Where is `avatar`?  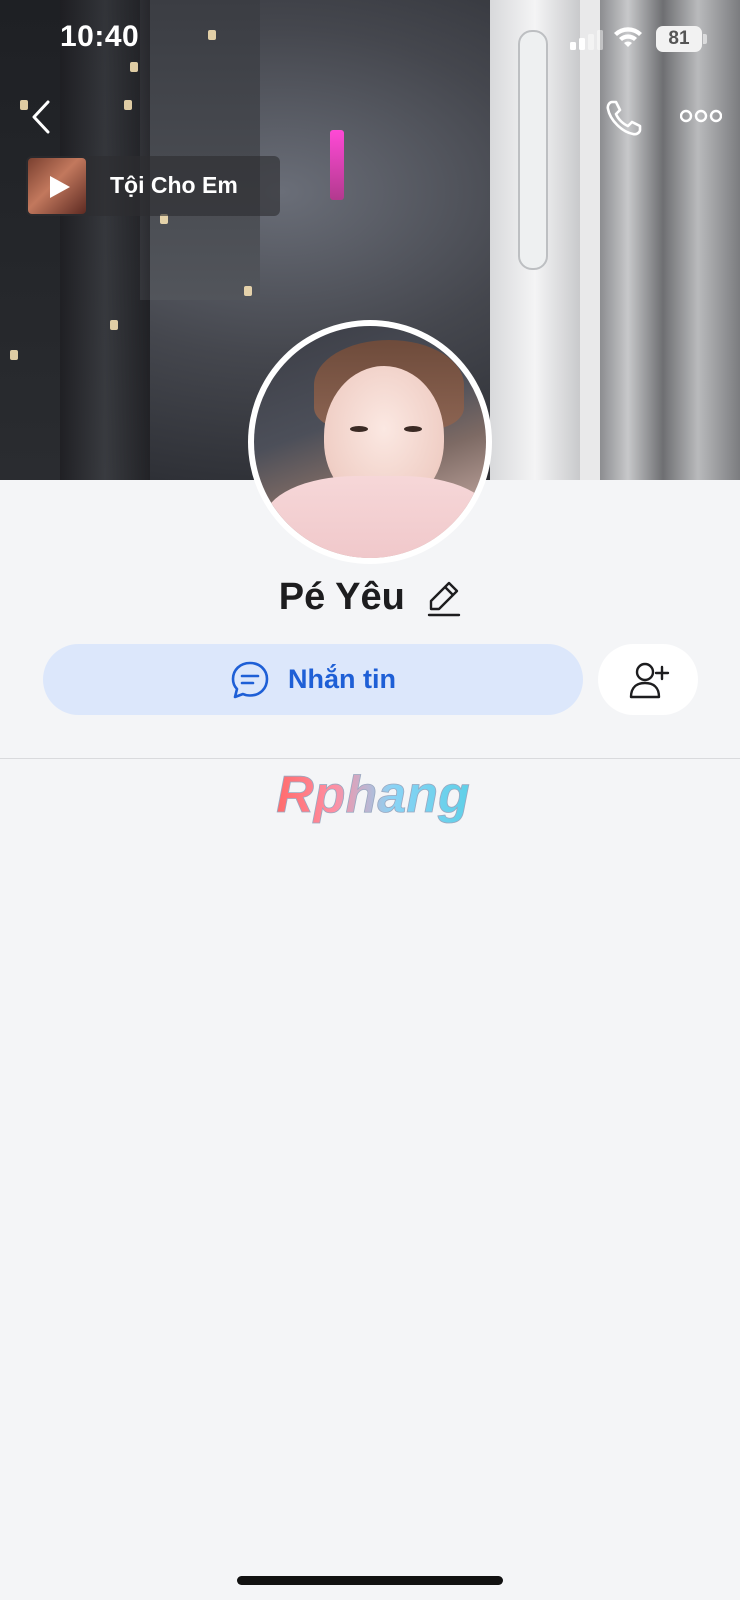 avatar is located at coordinates (370, 442).